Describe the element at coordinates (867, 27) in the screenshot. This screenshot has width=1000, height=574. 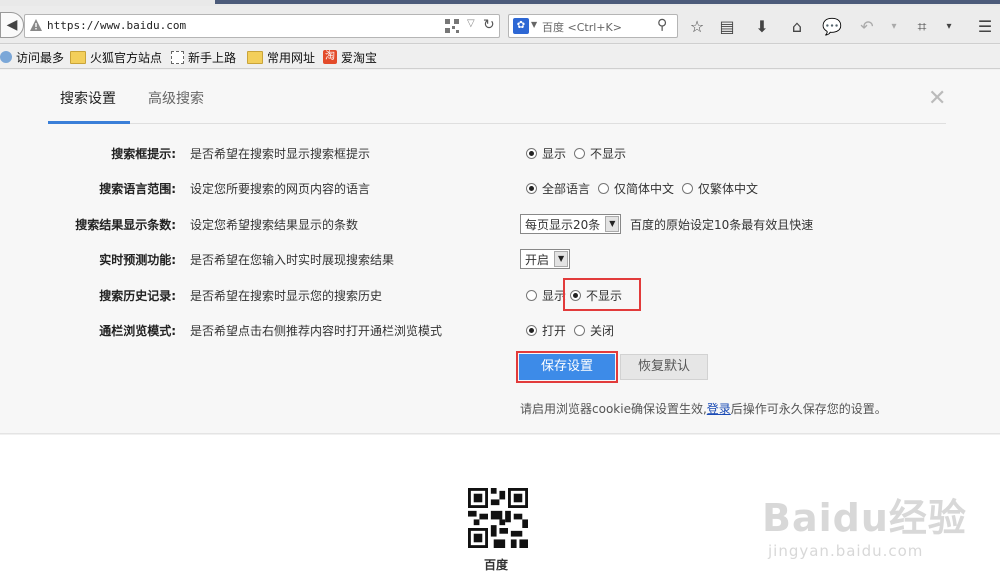
I see `undo-icon: ↶` at that location.